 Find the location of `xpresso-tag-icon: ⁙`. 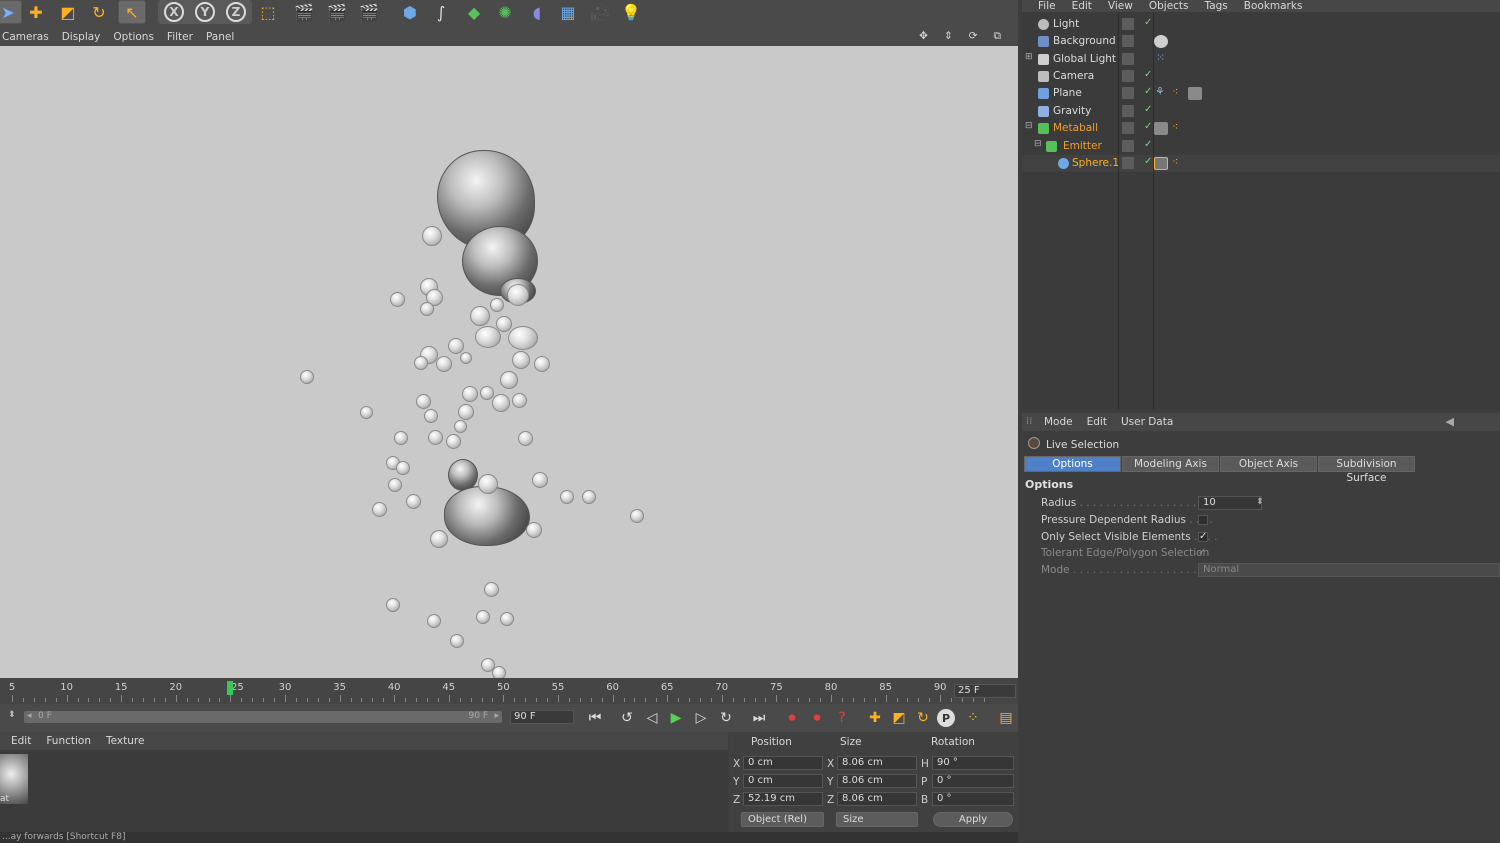

xpresso-tag-icon: ⁙ is located at coordinates (1163, 57).